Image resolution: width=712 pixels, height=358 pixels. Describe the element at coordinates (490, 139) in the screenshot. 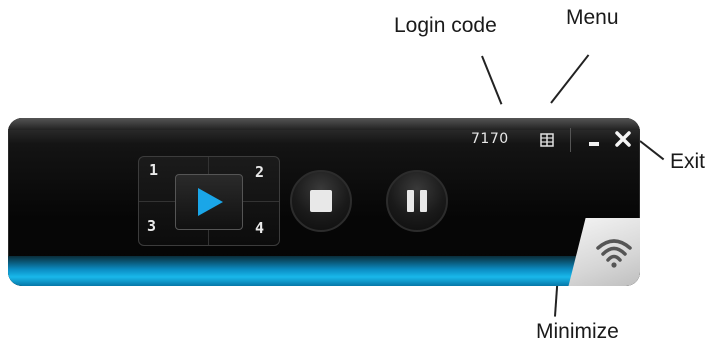

I see `login-code: 7170` at that location.